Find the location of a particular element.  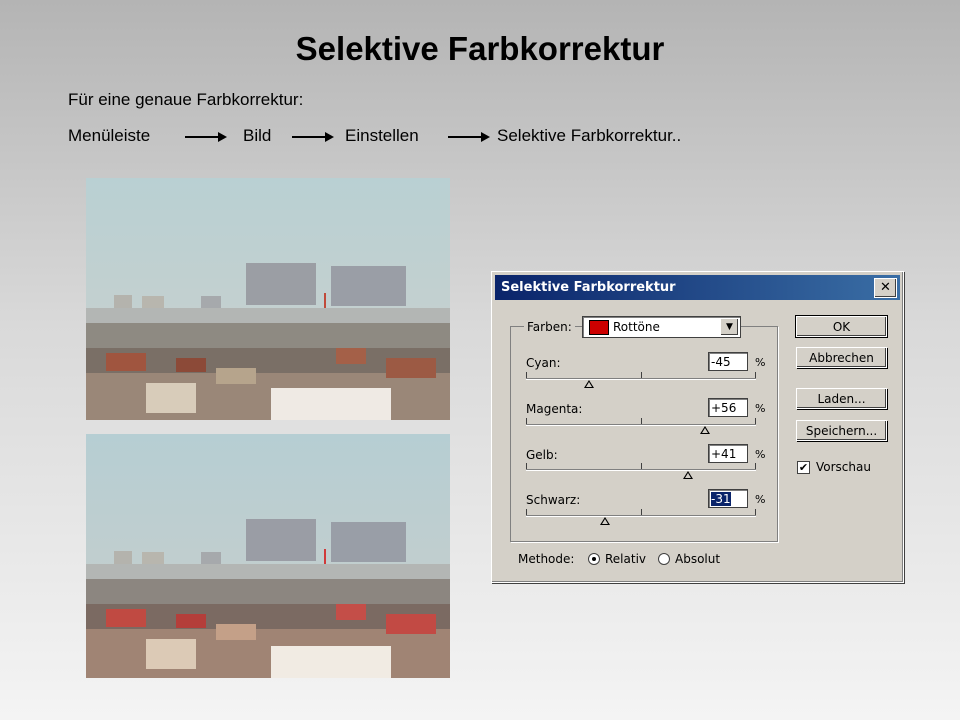

cyan-slider-track is located at coordinates (641, 380).